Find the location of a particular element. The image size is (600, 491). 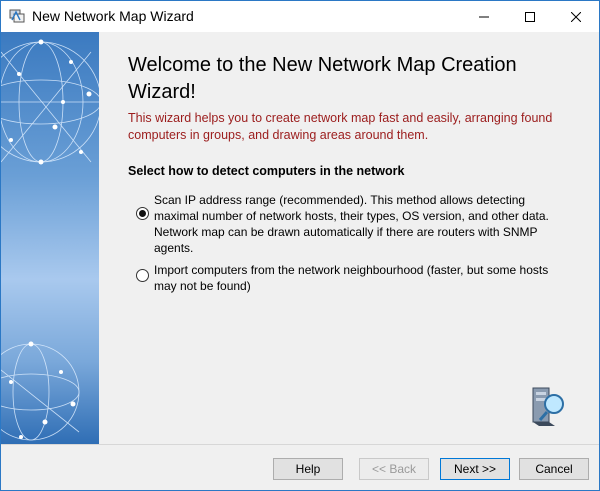

close-icon is located at coordinates (576, 16).